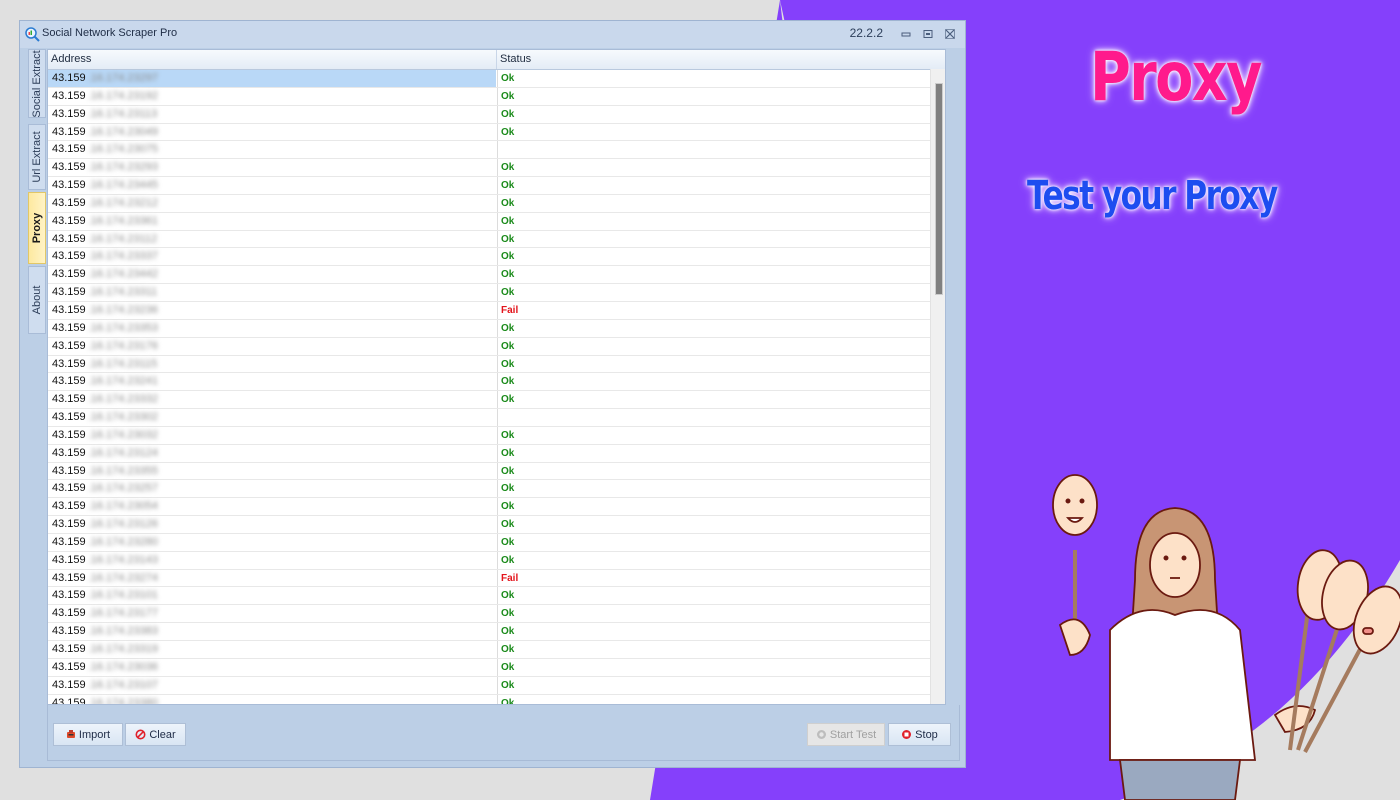 The image size is (1400, 800). Describe the element at coordinates (496, 239) in the screenshot. I see `table-row: 43.159.16.174.23112 Ok` at that location.